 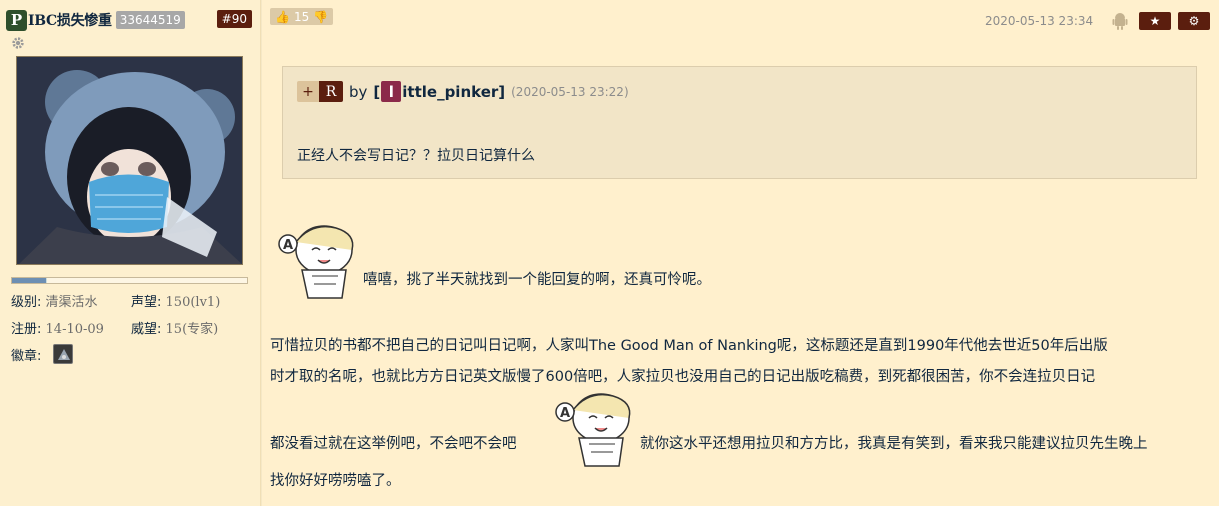 What do you see at coordinates (593, 430) in the screenshot?
I see `anime-sticker-image-2: A` at bounding box center [593, 430].